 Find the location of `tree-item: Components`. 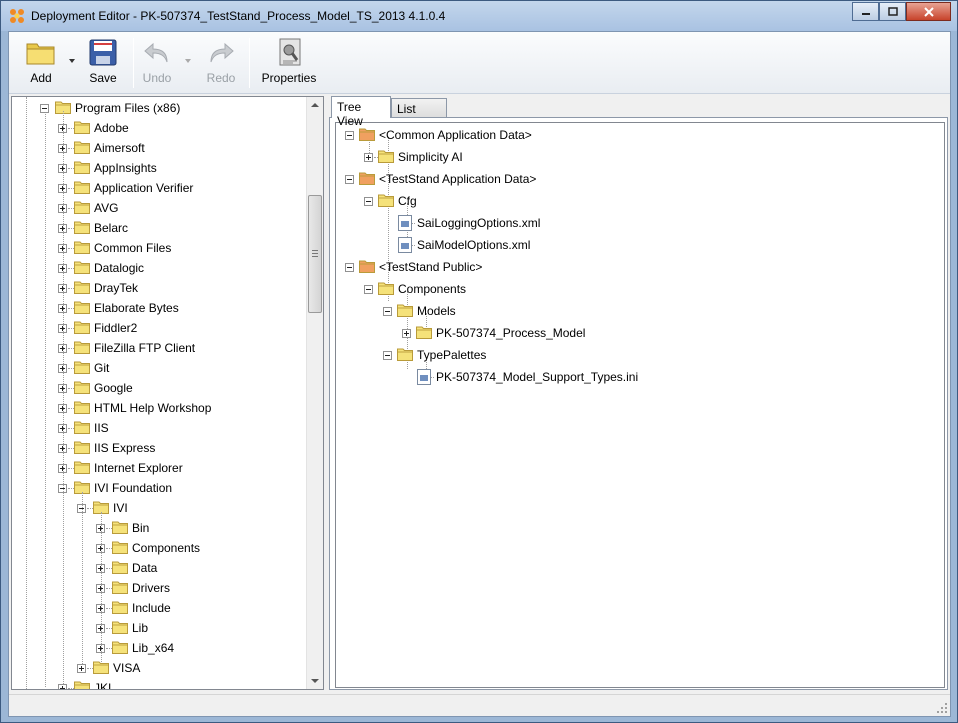

tree-item: Components is located at coordinates (167, 548).